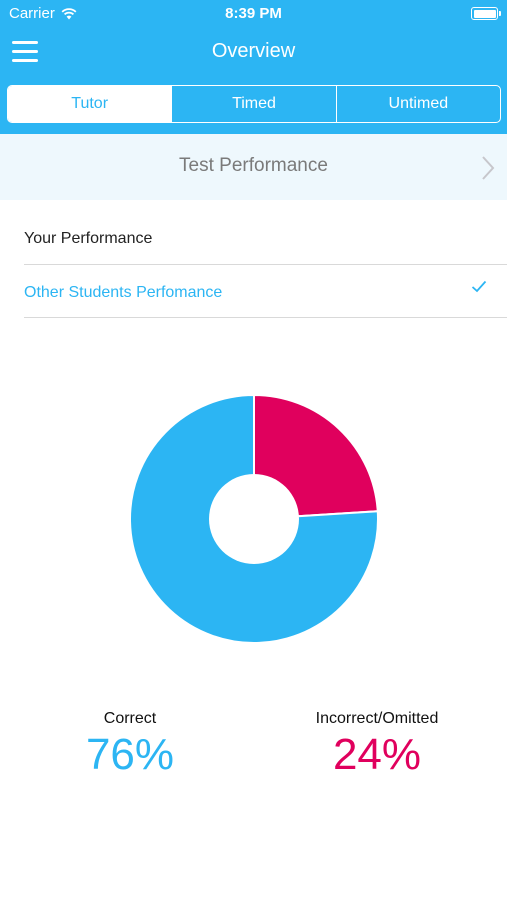 The width and height of the screenshot is (507, 900). I want to click on donut-hole, so click(254, 519).